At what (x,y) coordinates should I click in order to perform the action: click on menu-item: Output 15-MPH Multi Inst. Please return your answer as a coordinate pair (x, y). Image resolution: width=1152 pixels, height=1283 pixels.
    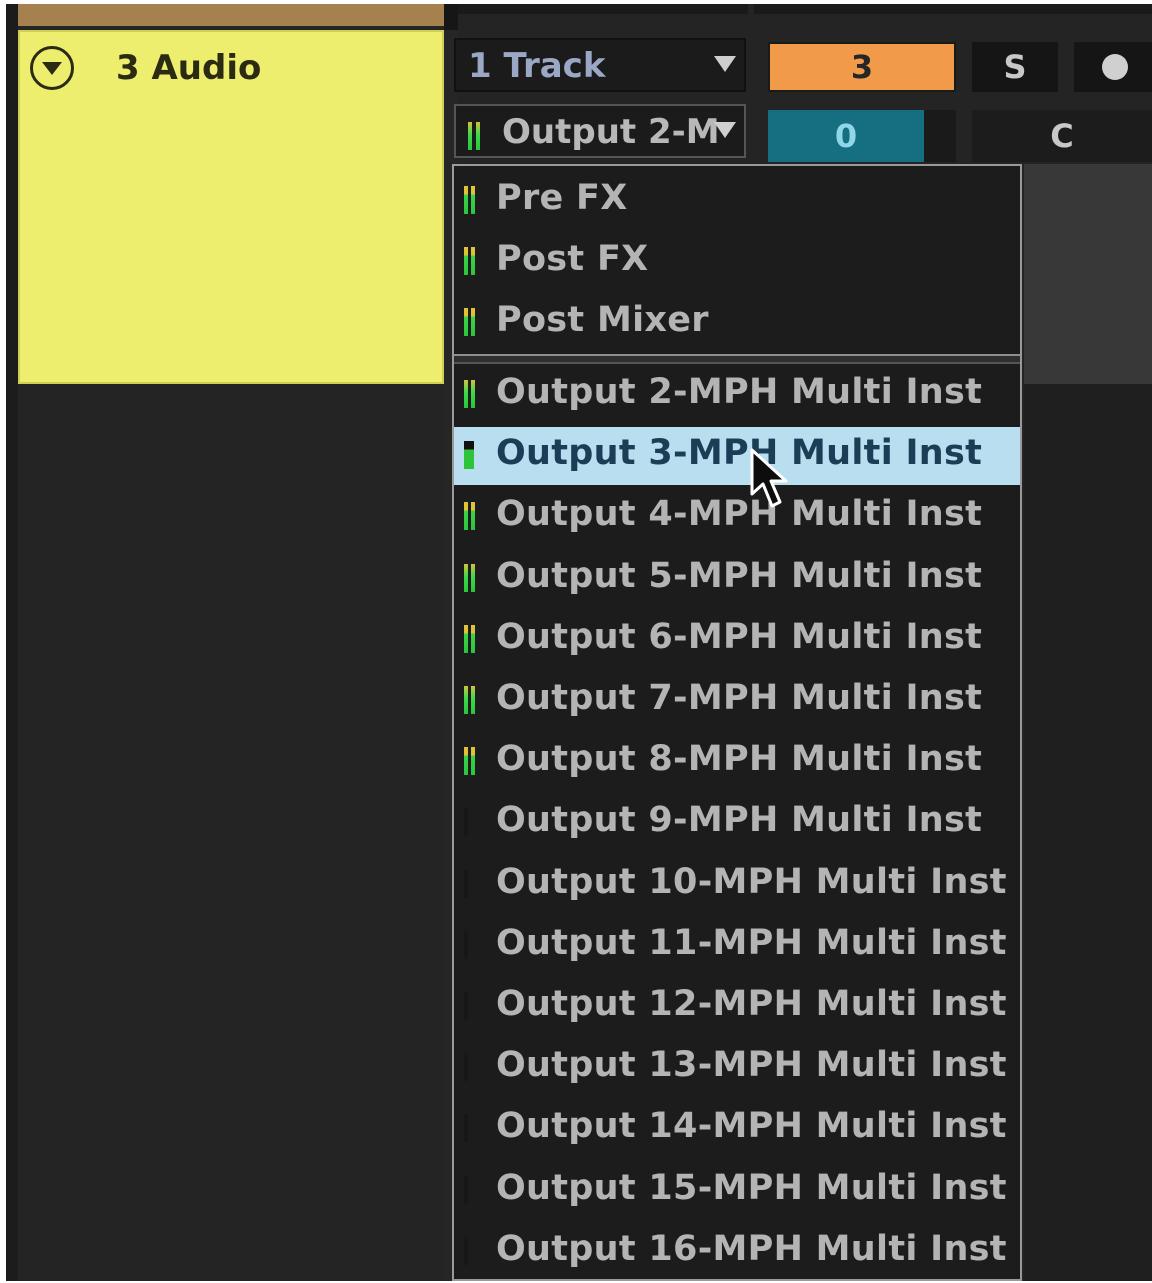
    Looking at the image, I should click on (737, 1191).